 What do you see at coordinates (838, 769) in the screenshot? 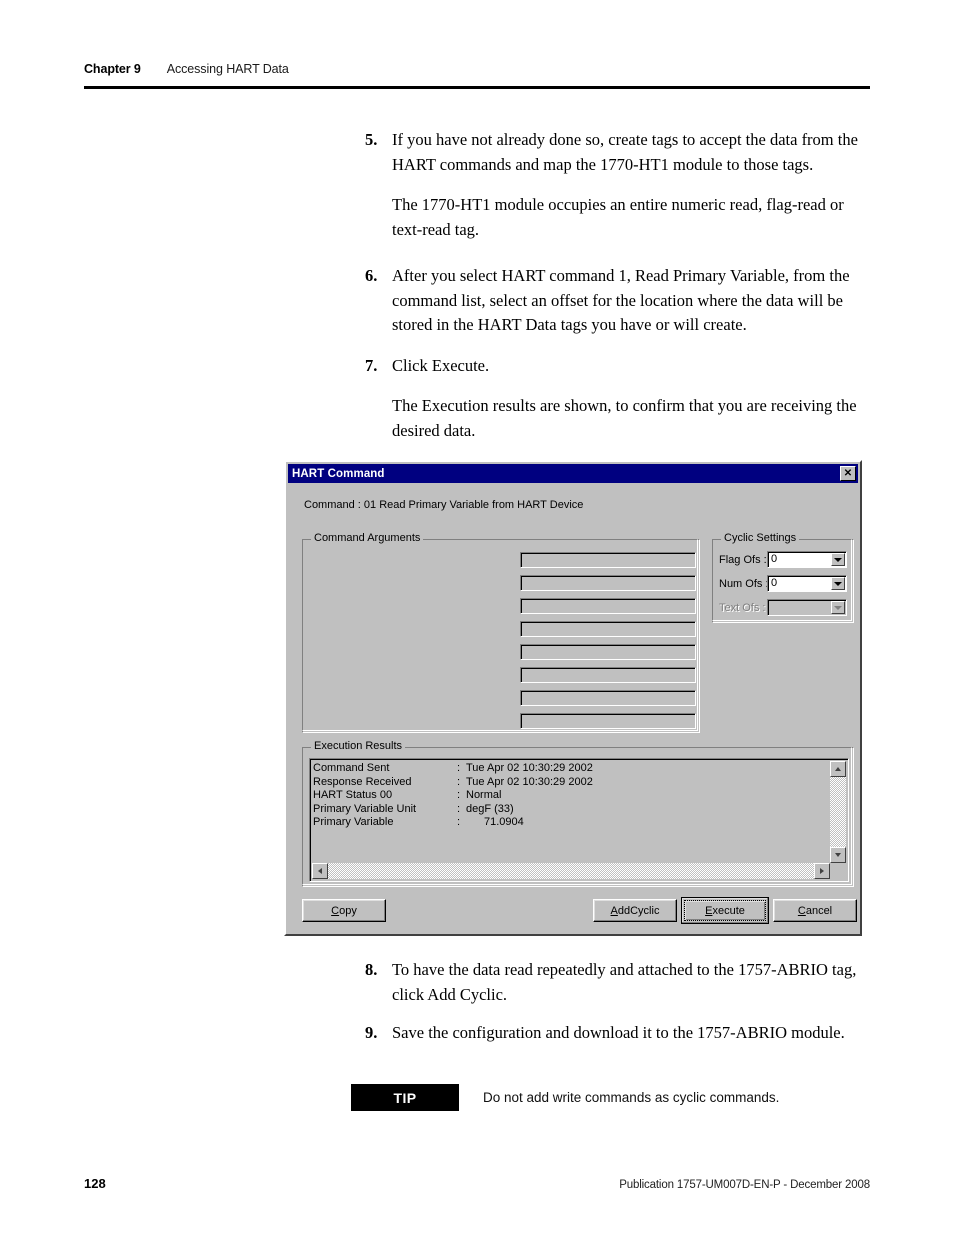
I see `scroll-up-icon` at bounding box center [838, 769].